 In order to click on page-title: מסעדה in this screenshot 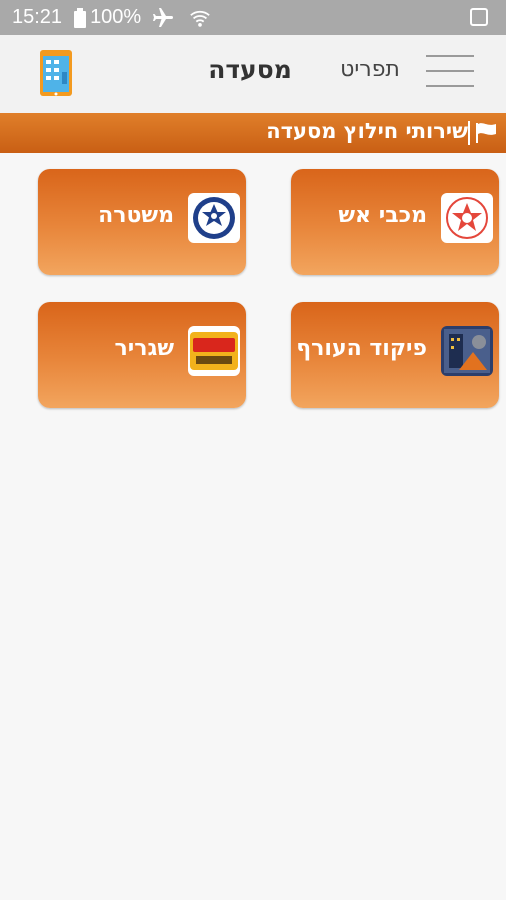, I will do `click(250, 69)`.